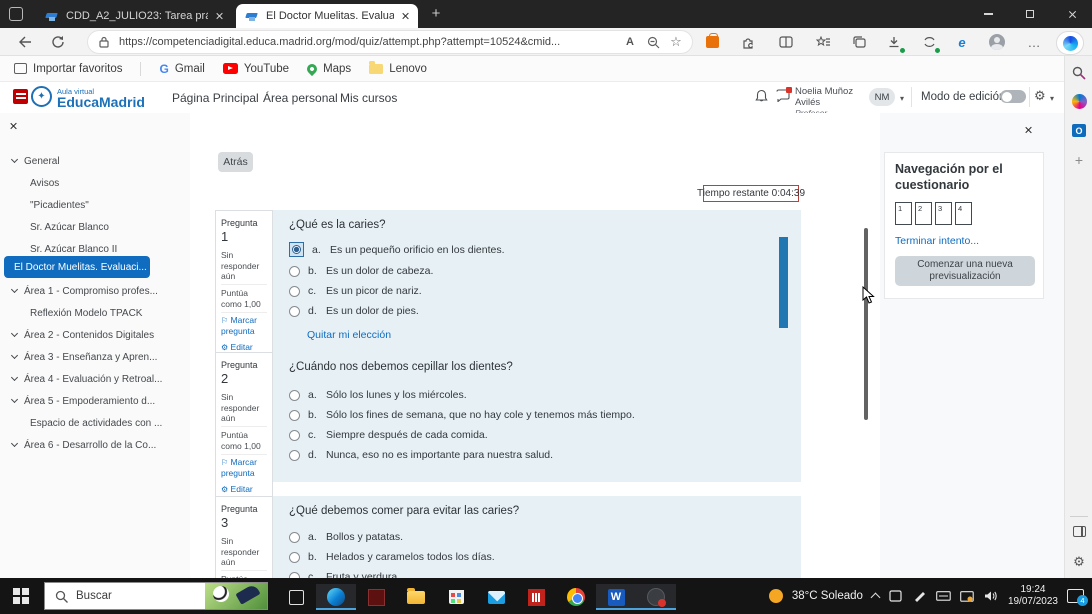 The image size is (1092, 614). I want to click on taskbar-app-icon, so click(536, 597).